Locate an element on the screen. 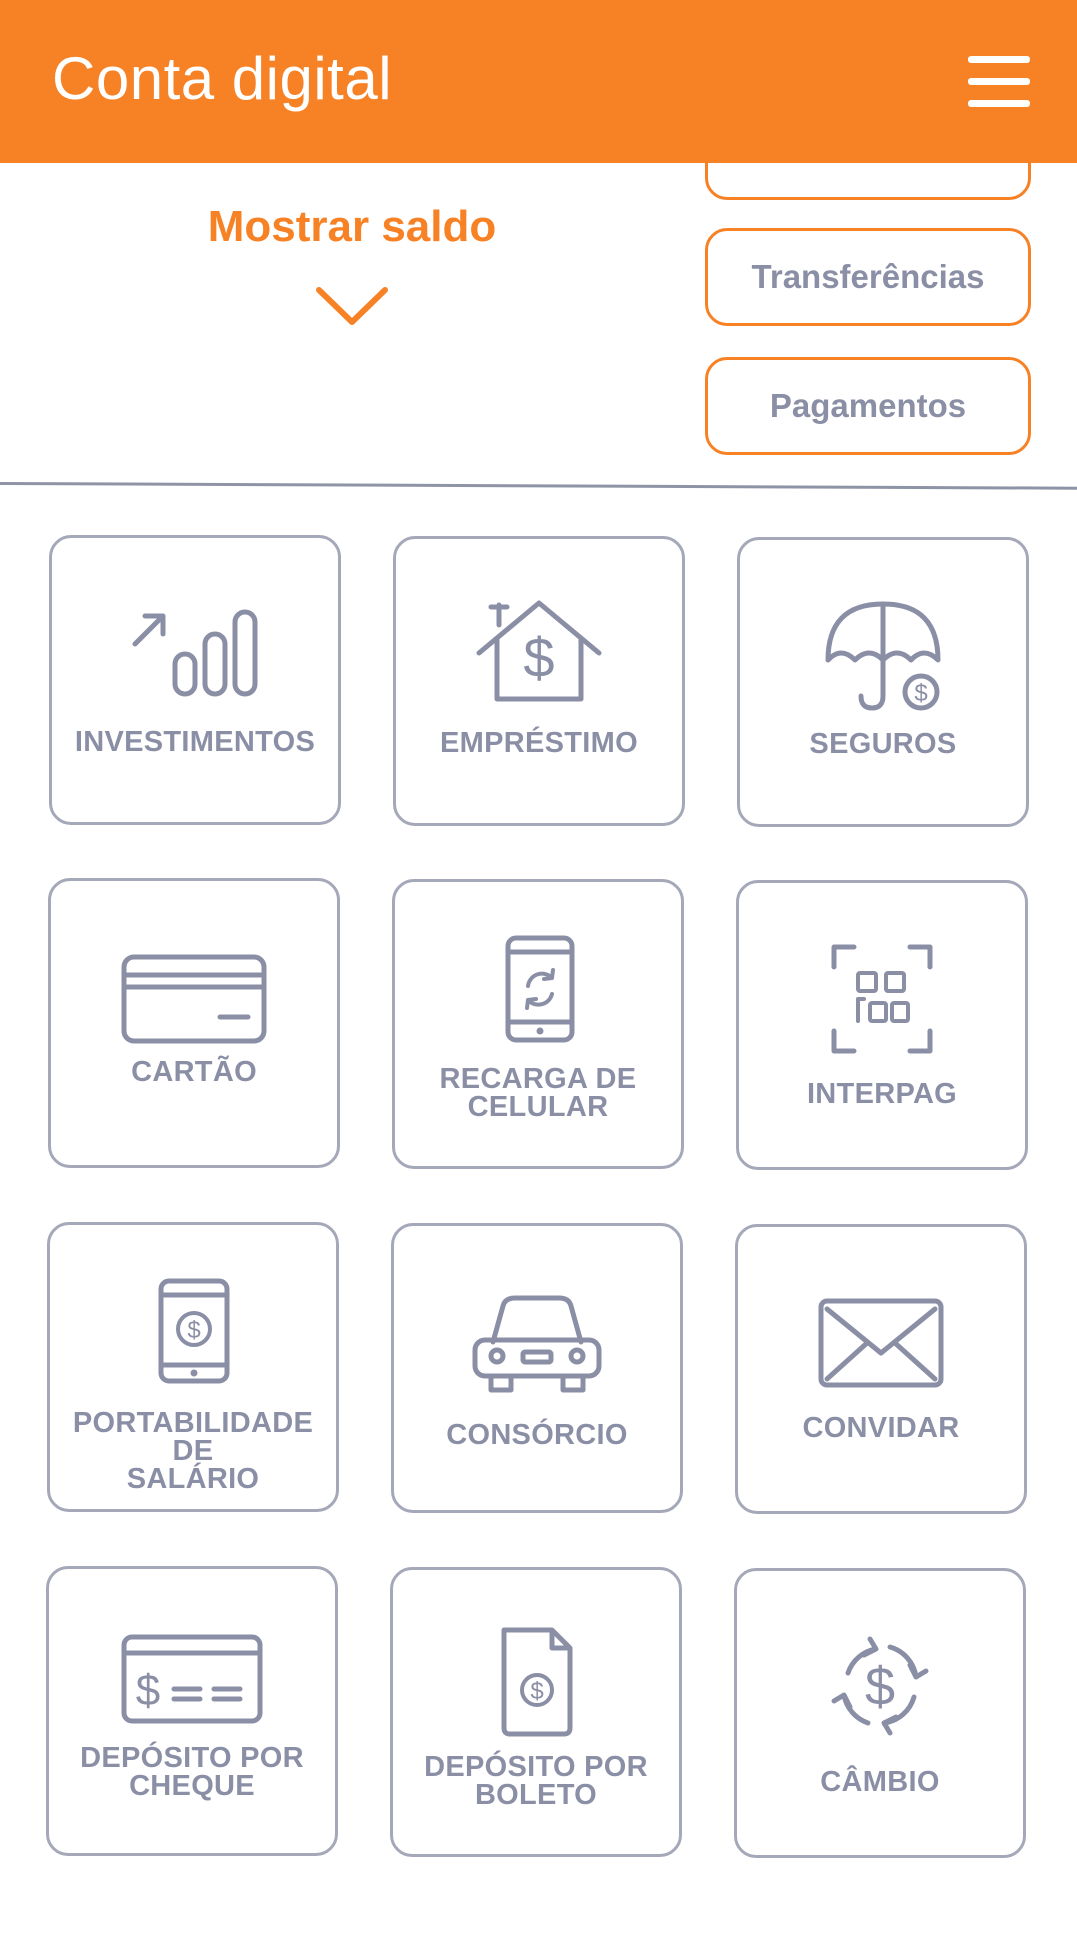 This screenshot has width=1077, height=1937. tile-interpag: INTERPAG is located at coordinates (882, 1025).